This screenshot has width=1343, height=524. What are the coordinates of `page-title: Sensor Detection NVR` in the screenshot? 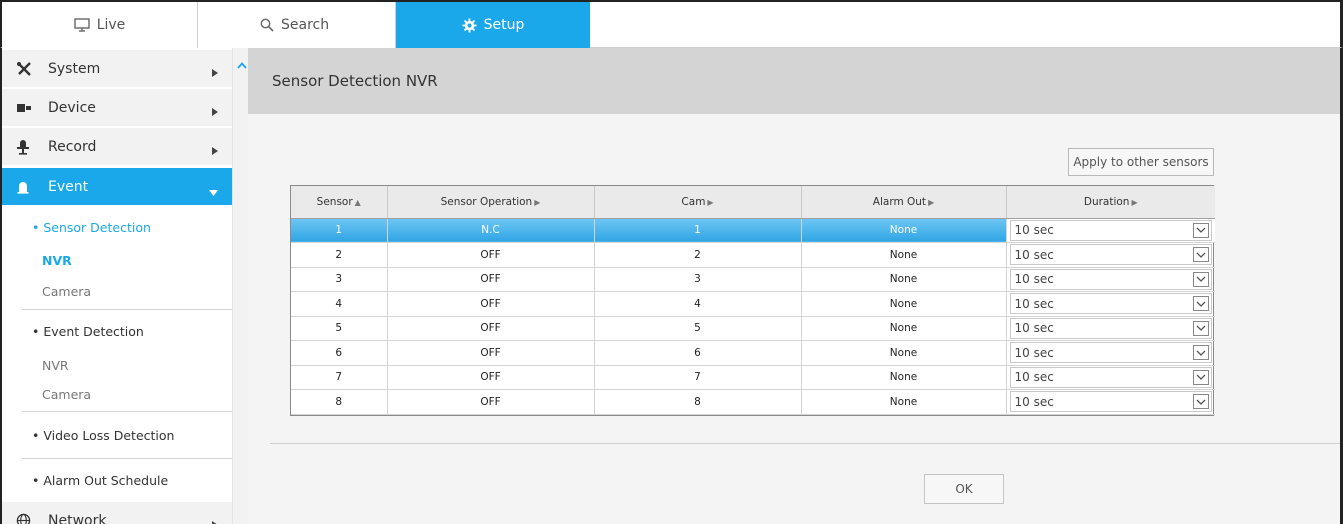 It's located at (355, 81).